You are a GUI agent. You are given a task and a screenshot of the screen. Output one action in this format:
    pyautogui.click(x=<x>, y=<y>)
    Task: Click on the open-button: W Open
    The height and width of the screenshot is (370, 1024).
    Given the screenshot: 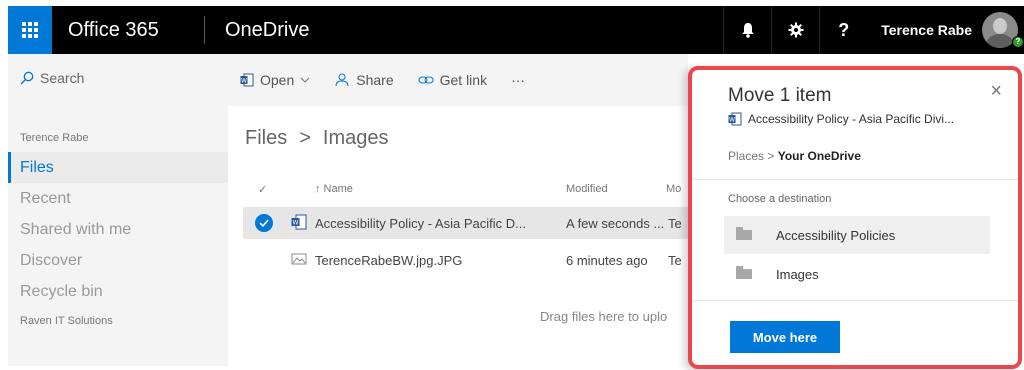 What is the action you would take?
    pyautogui.click(x=275, y=80)
    